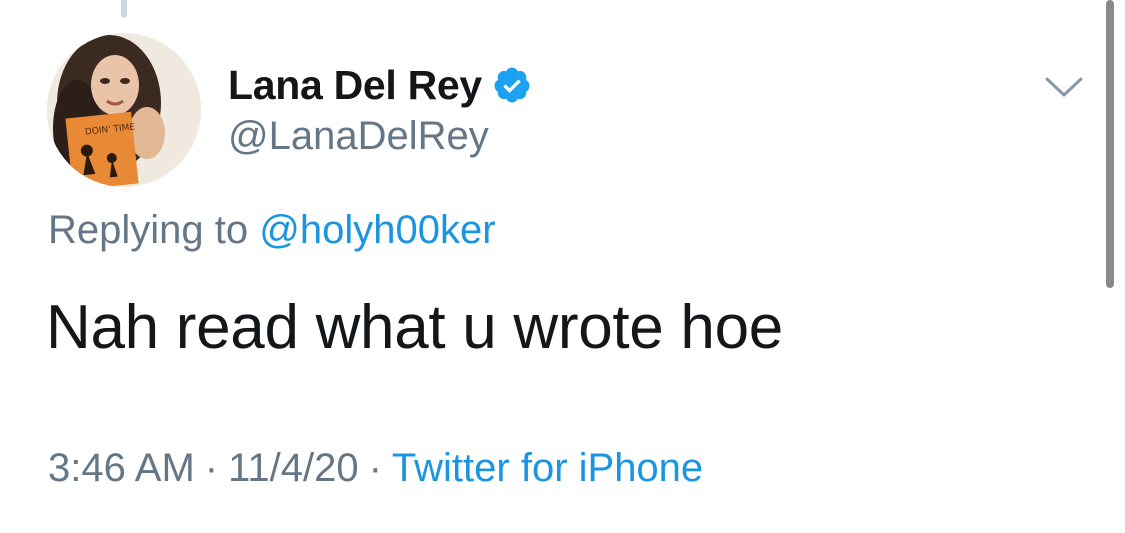 The image size is (1125, 533). Describe the element at coordinates (358, 136) in the screenshot. I see `author-handle: @LanaDelRey` at that location.